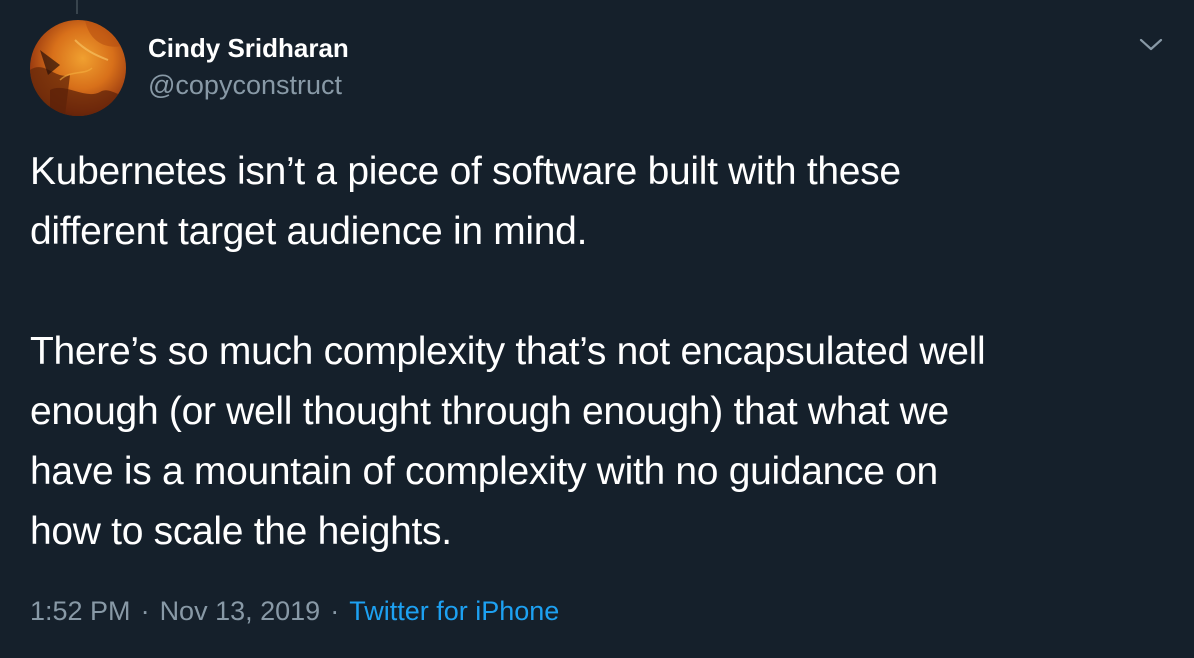  Describe the element at coordinates (77, 7) in the screenshot. I see `thread-connector-line` at that location.